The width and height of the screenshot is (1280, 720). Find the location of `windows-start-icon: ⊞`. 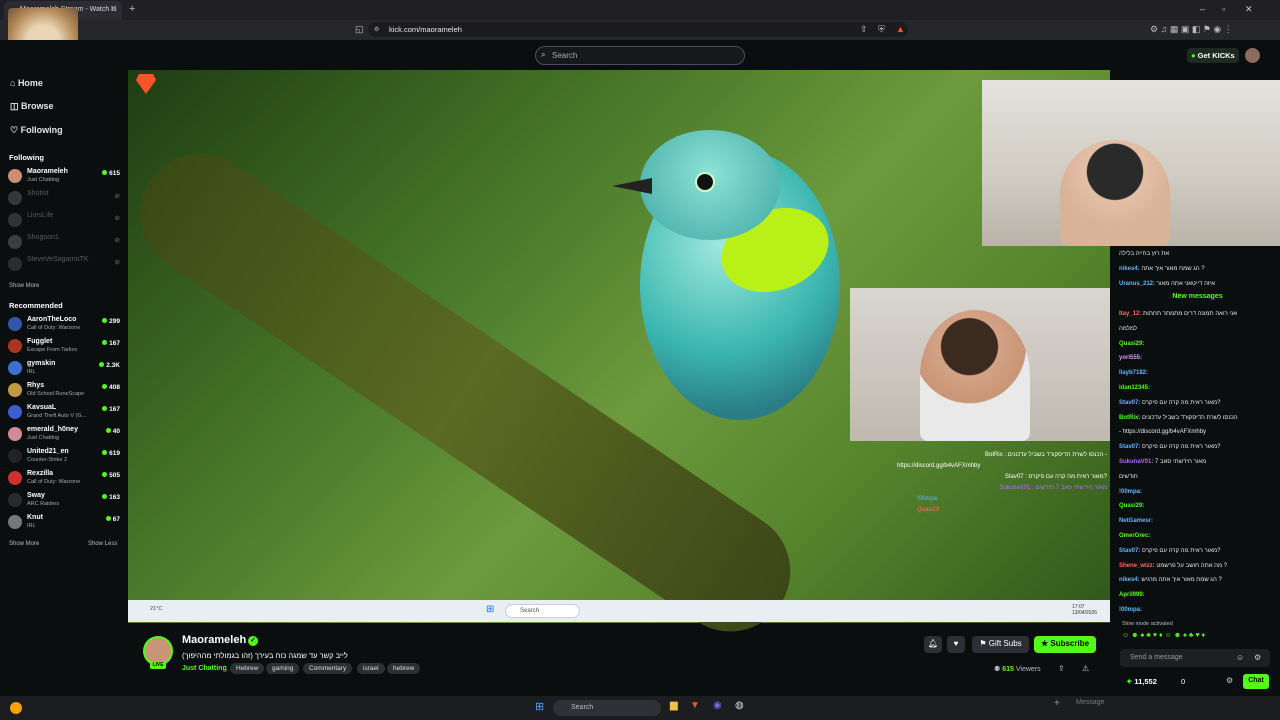

windows-start-icon: ⊞ is located at coordinates (539, 706).